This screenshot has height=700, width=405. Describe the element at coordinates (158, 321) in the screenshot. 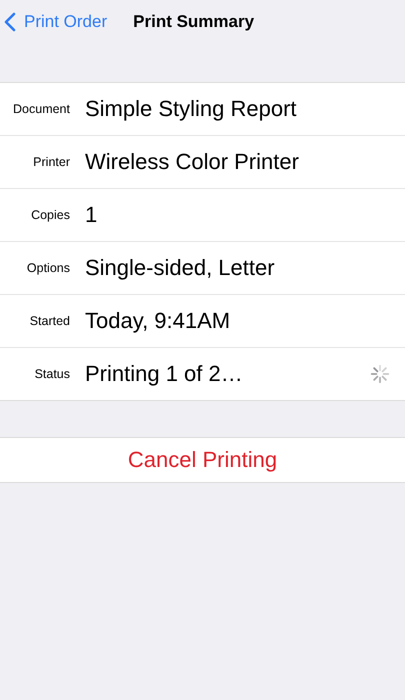

I see `row-value: Today, 9:41AM` at that location.